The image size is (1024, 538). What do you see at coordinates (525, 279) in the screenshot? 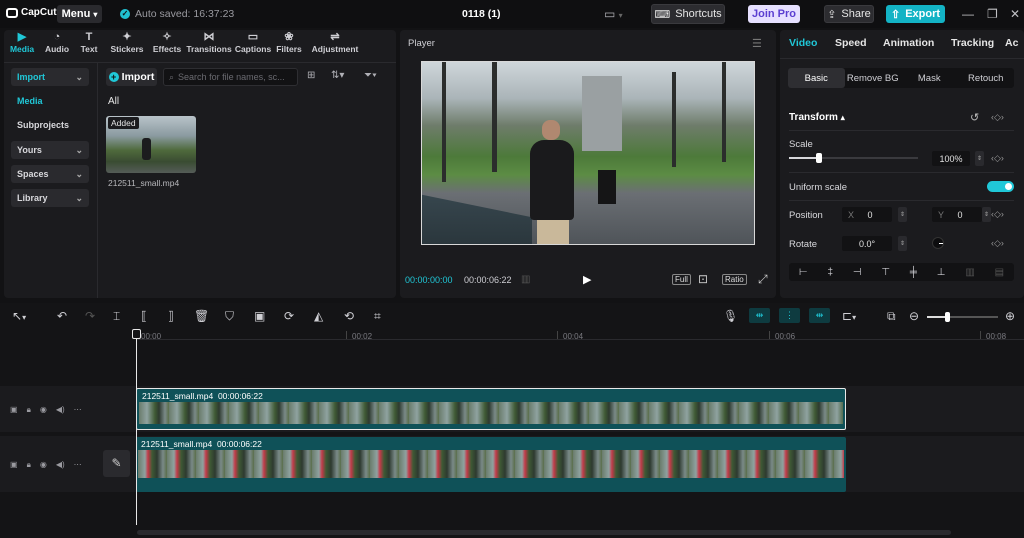
I see `waveform-icon: ▥` at bounding box center [525, 279].